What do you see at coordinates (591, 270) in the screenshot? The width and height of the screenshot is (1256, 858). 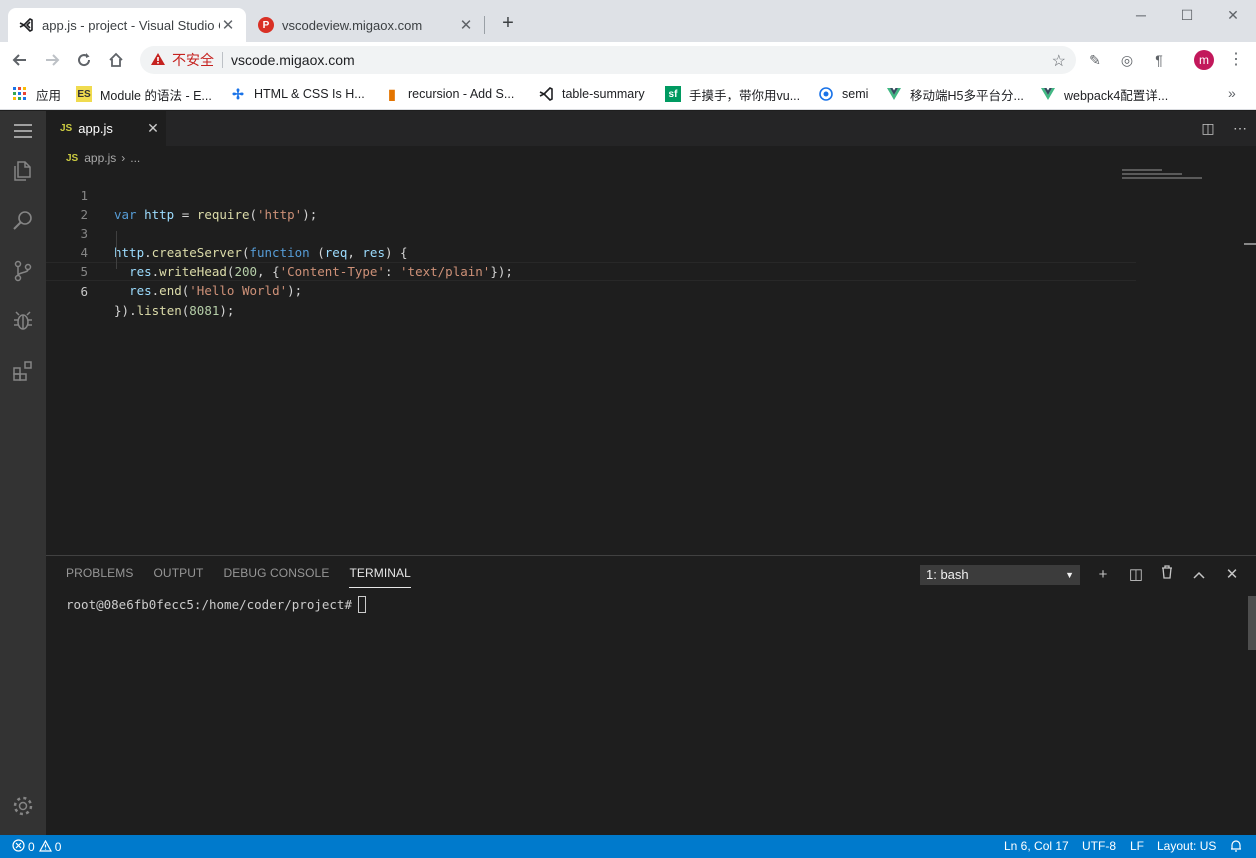 I see `code-line: 5 res.end('Hello World');` at bounding box center [591, 270].